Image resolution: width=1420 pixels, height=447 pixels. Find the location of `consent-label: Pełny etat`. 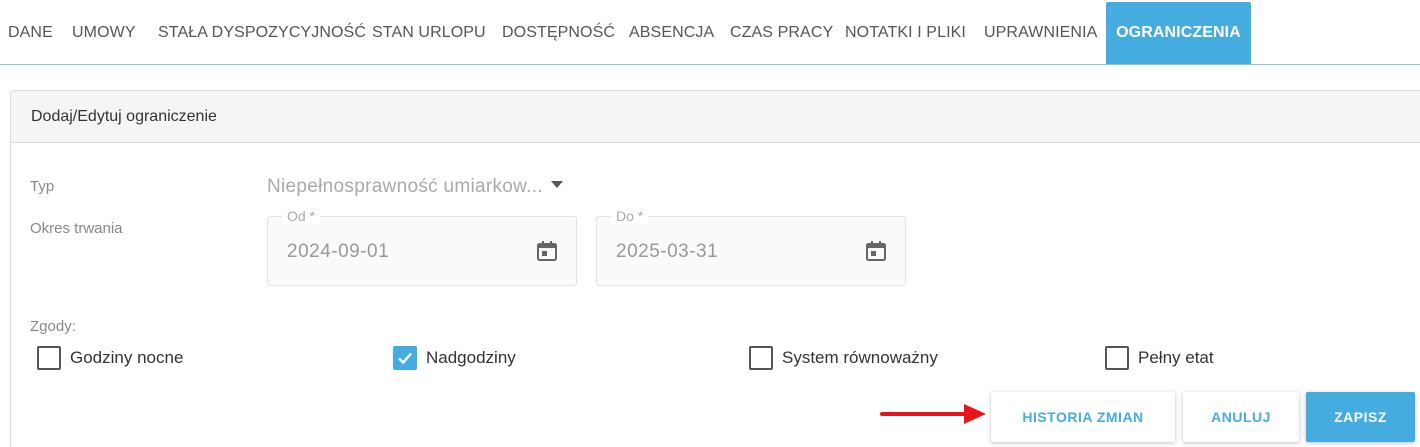

consent-label: Pełny etat is located at coordinates (1176, 357).